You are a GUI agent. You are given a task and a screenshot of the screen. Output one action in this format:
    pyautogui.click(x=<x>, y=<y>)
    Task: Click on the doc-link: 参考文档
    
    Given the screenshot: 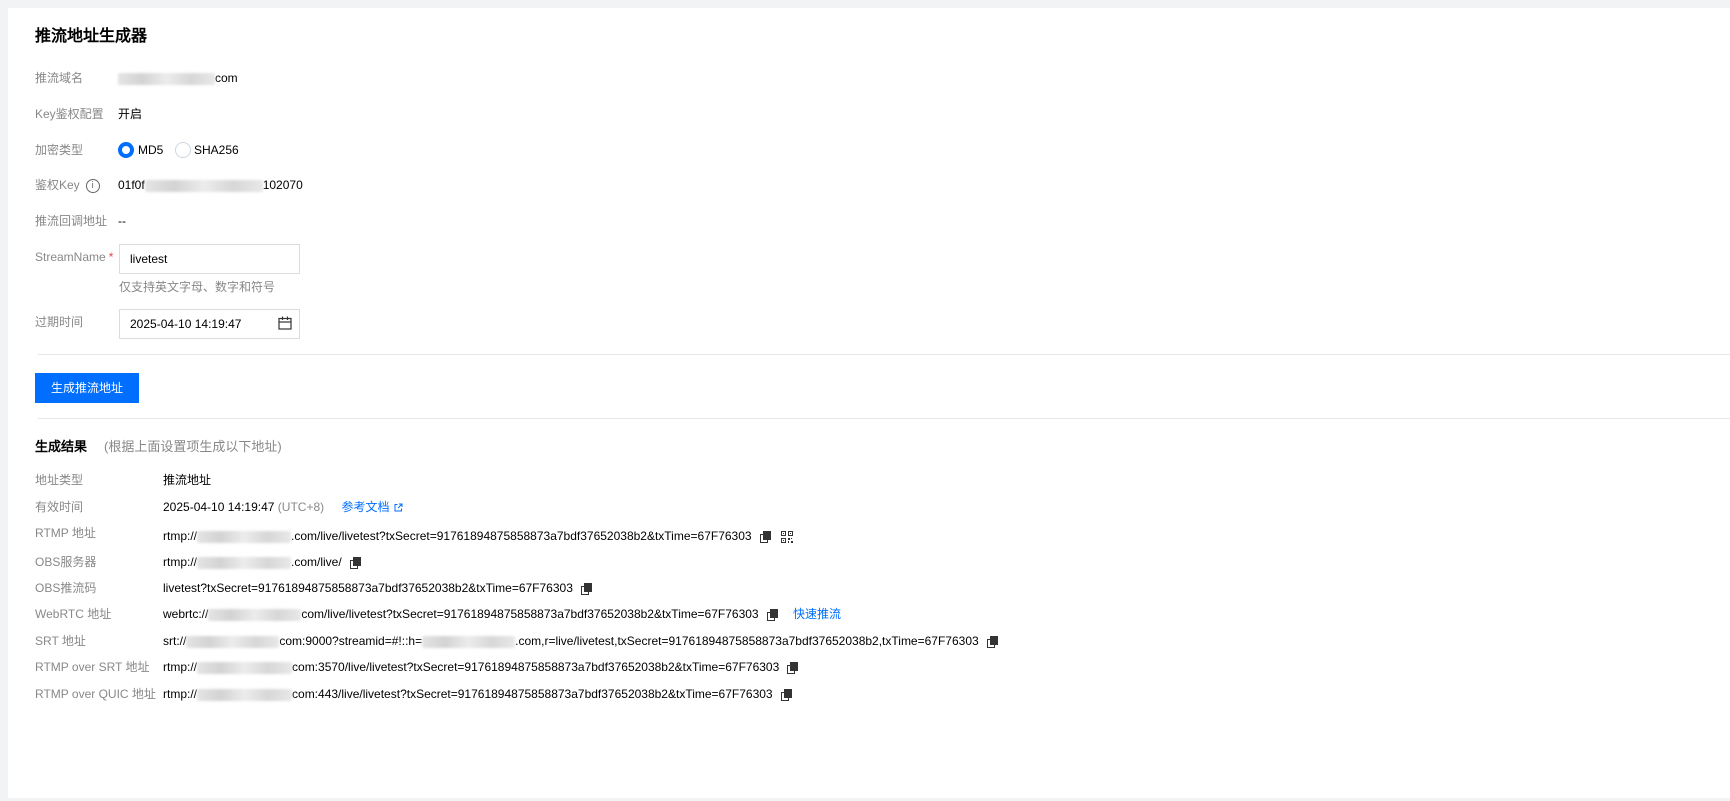 What is the action you would take?
    pyautogui.click(x=365, y=507)
    